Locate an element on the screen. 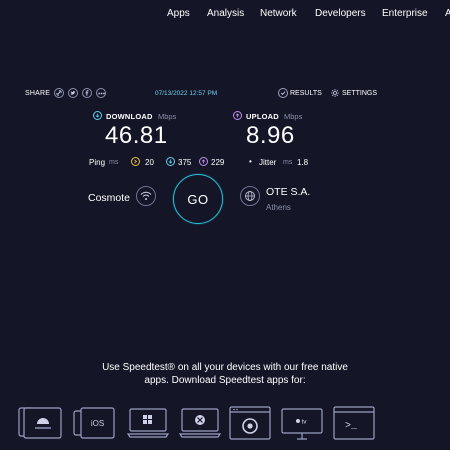  download-label: DOWNLOAD is located at coordinates (129, 116).